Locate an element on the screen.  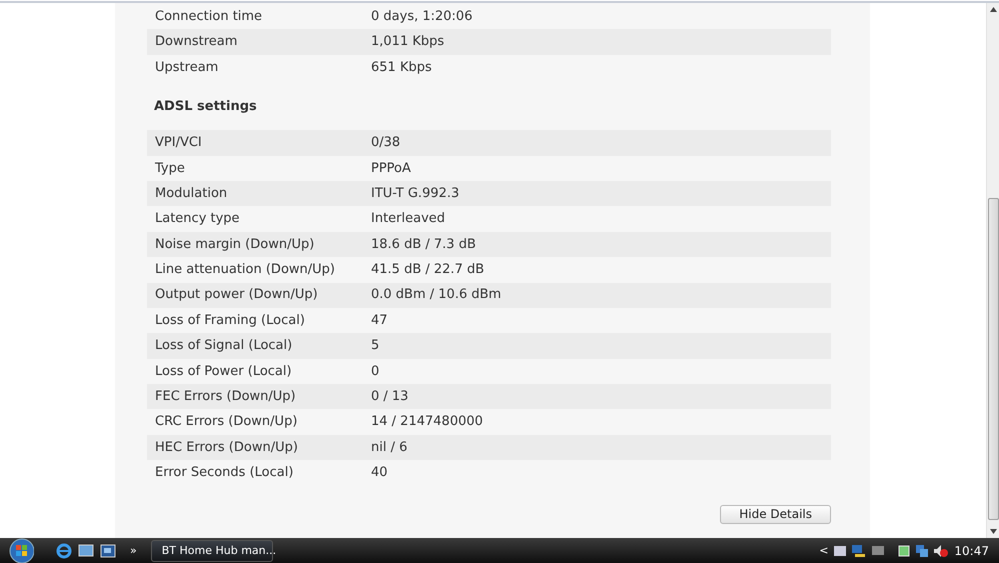
window-switch-icon is located at coordinates (108, 551).